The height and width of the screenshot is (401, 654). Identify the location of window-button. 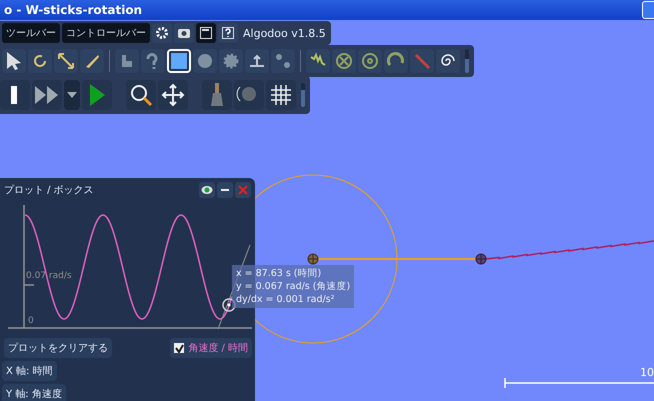
(206, 33).